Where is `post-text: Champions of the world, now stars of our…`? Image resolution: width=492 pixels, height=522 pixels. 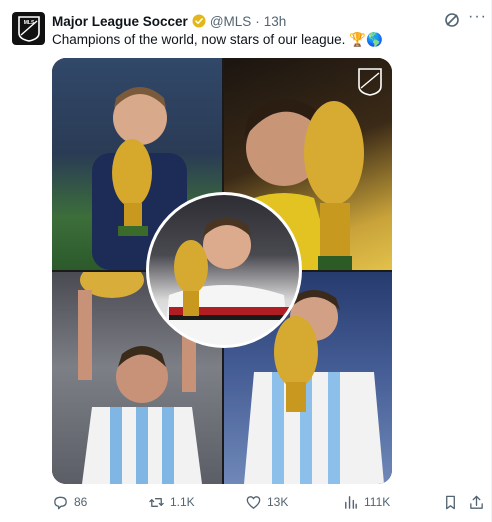
post-text: Champions of the world, now stars of our… is located at coordinates (217, 39).